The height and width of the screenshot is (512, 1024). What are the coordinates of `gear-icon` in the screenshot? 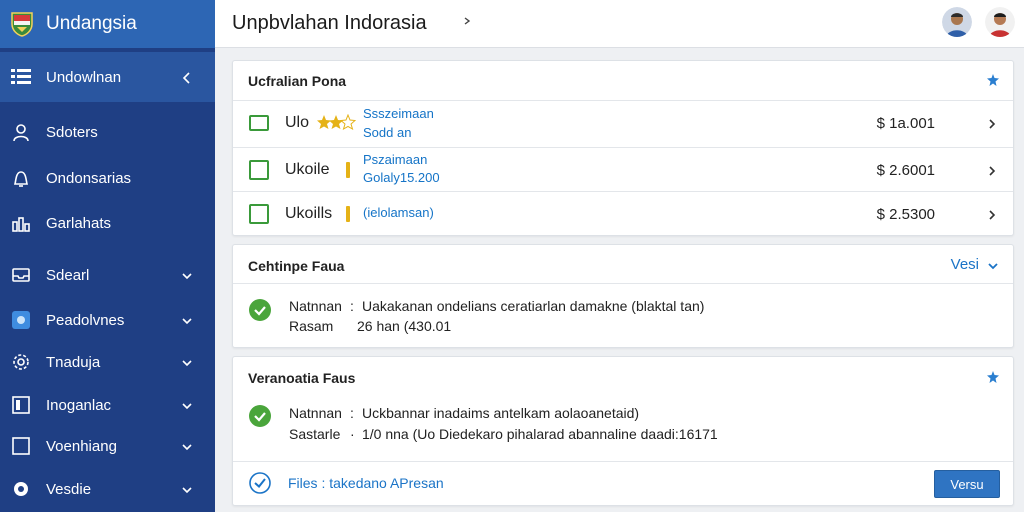 It's located at (21, 489).